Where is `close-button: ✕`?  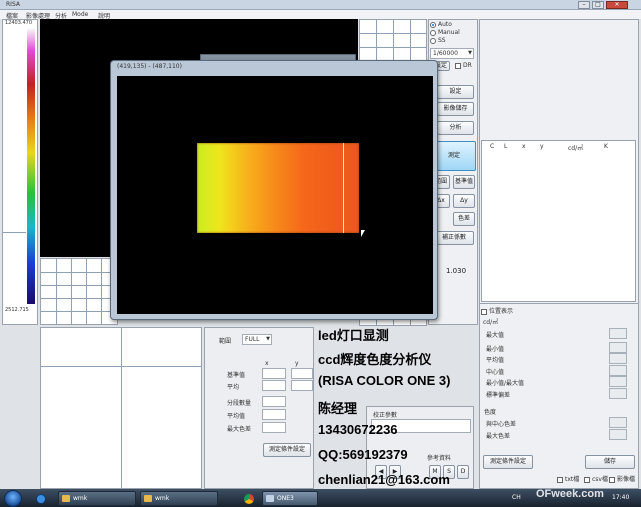
close-button: ✕ is located at coordinates (617, 5).